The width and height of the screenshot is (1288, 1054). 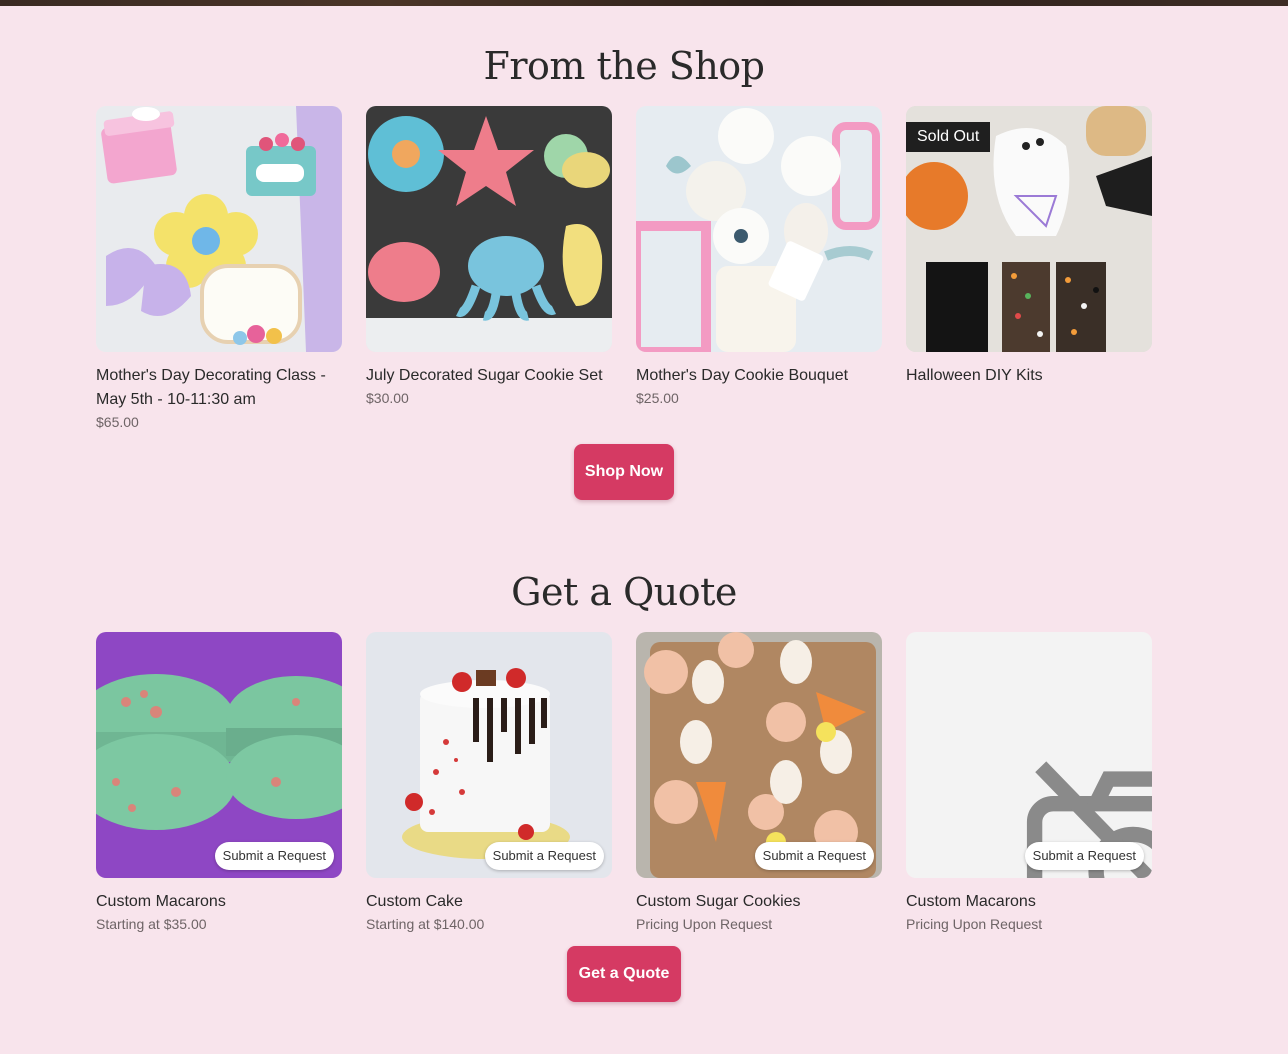 I want to click on sea-creature-cookies-photo, so click(x=489, y=229).